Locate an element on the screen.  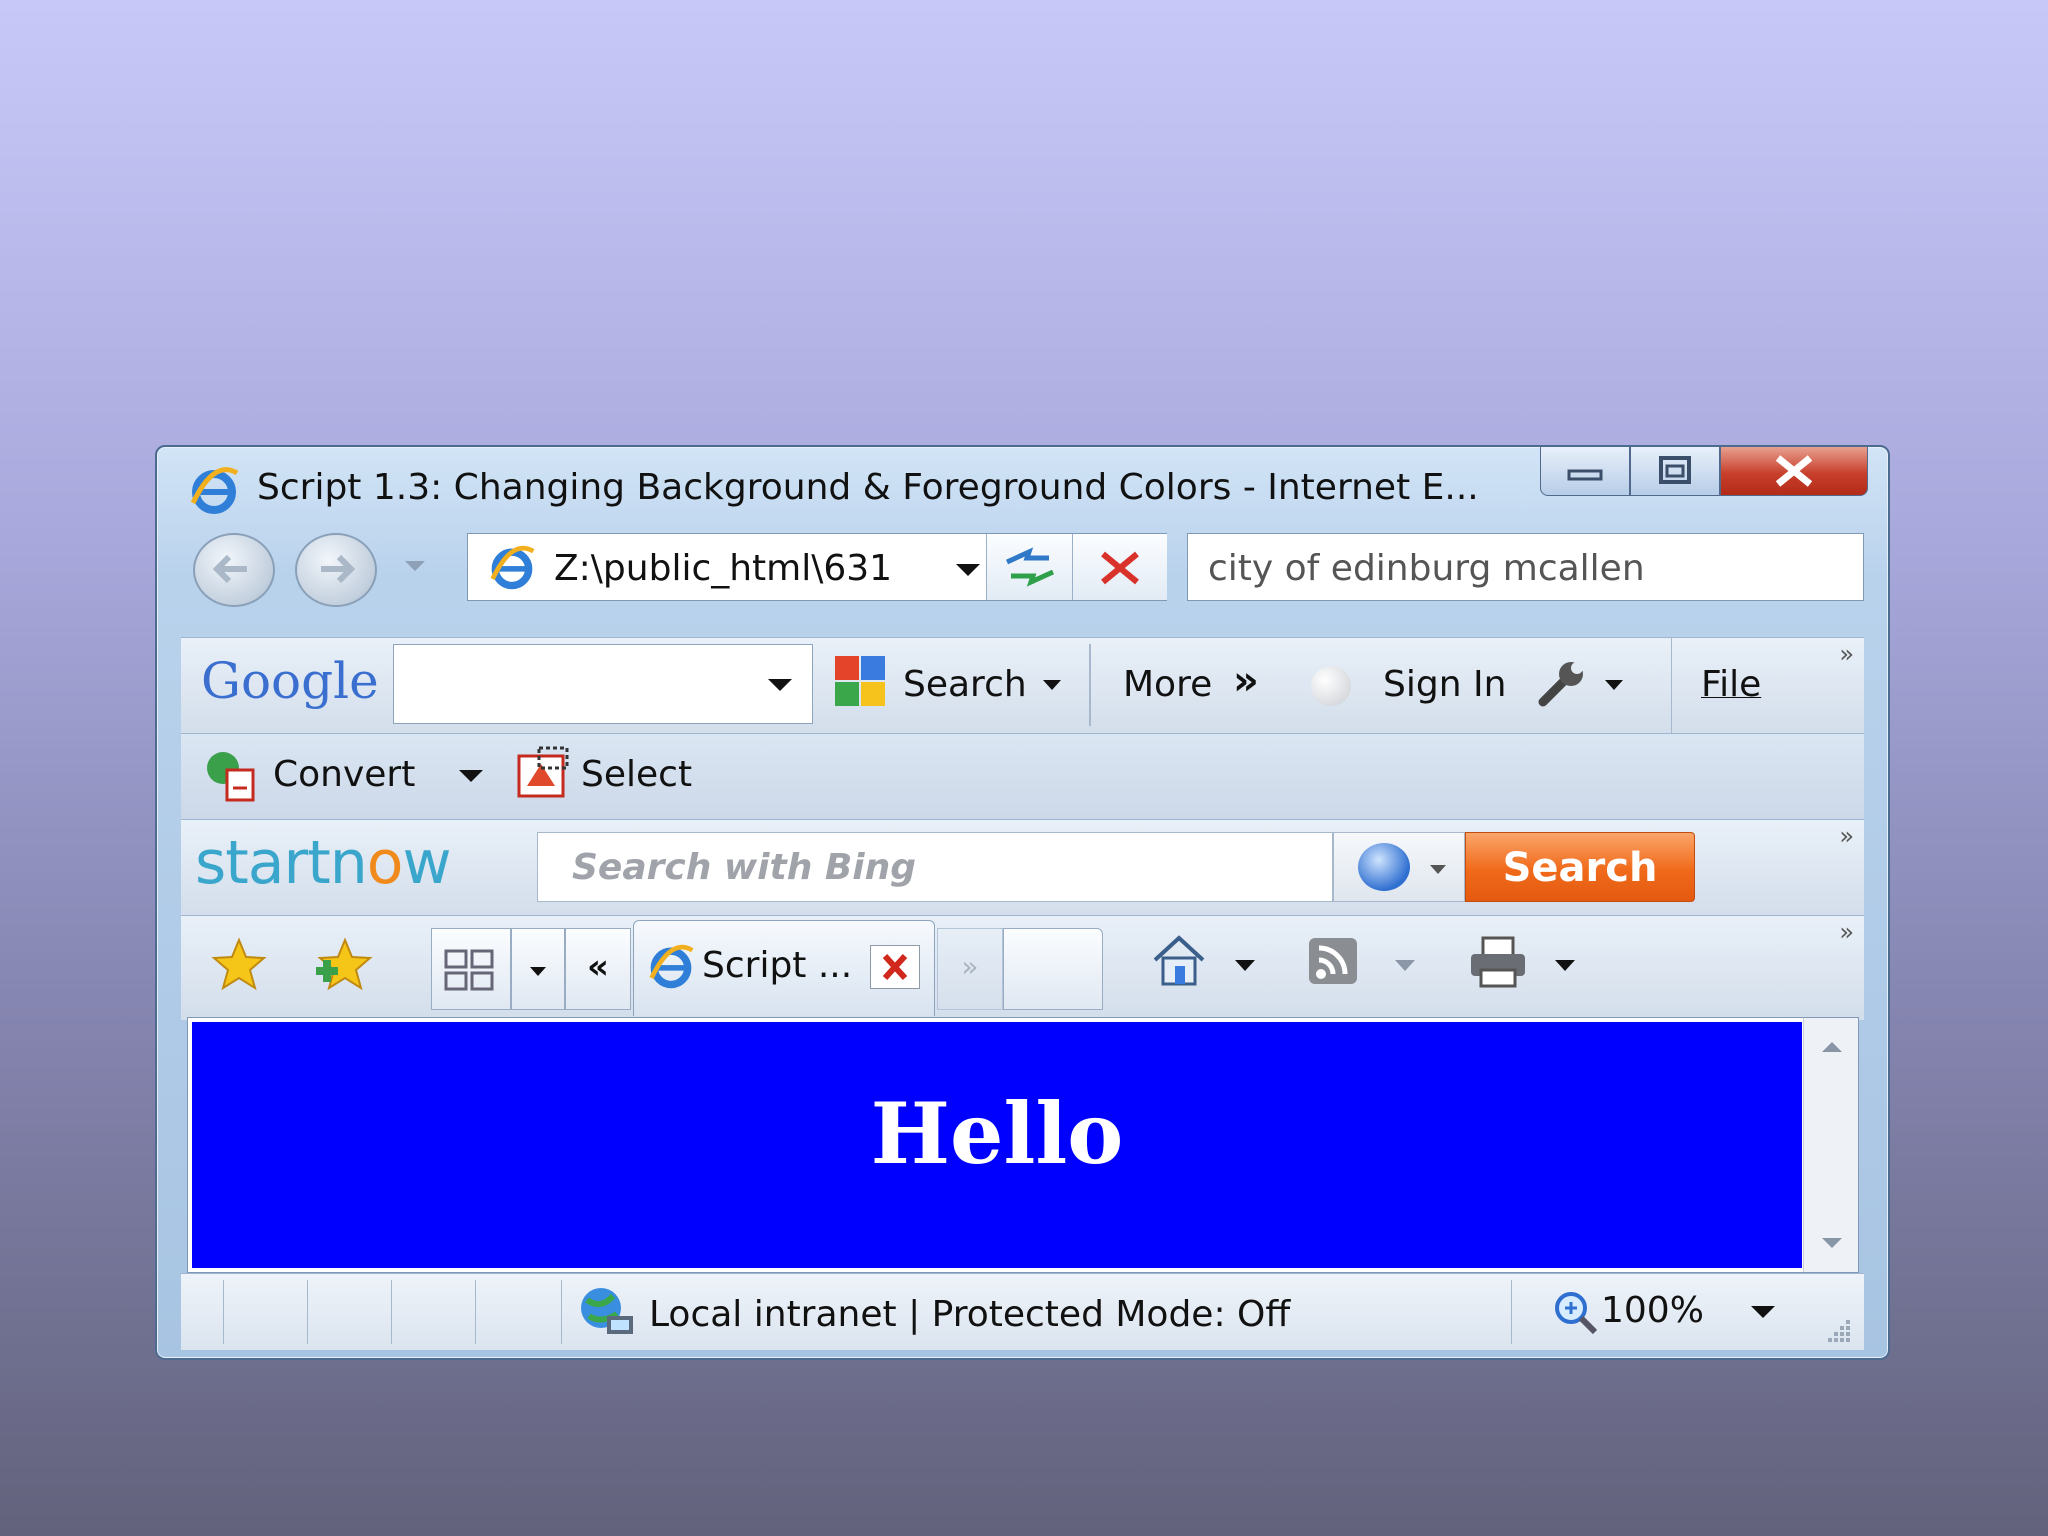
scroll-tabs-right-button: » is located at coordinates (970, 969).